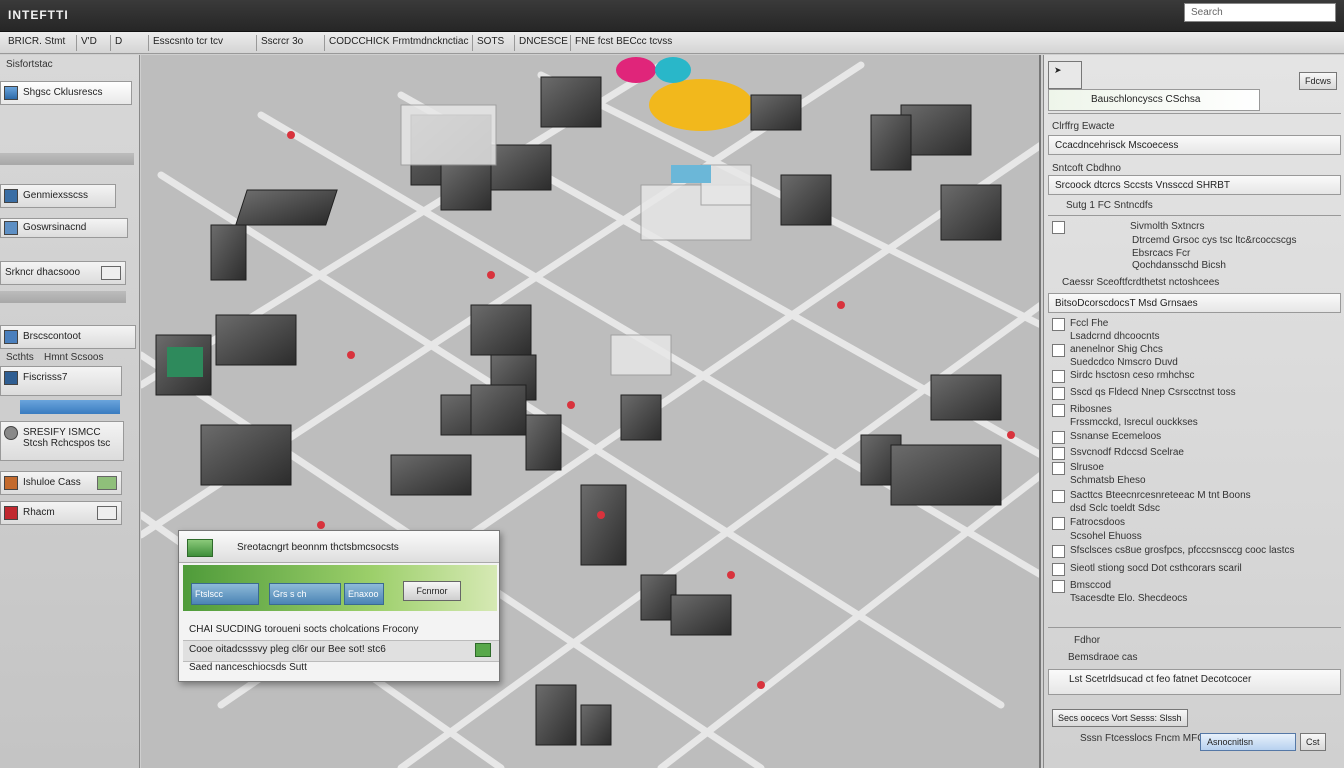 The height and width of the screenshot is (768, 1344). Describe the element at coordinates (43, 272) in the screenshot. I see `sidebar-item-label: Srkncr dhacsooo` at that location.